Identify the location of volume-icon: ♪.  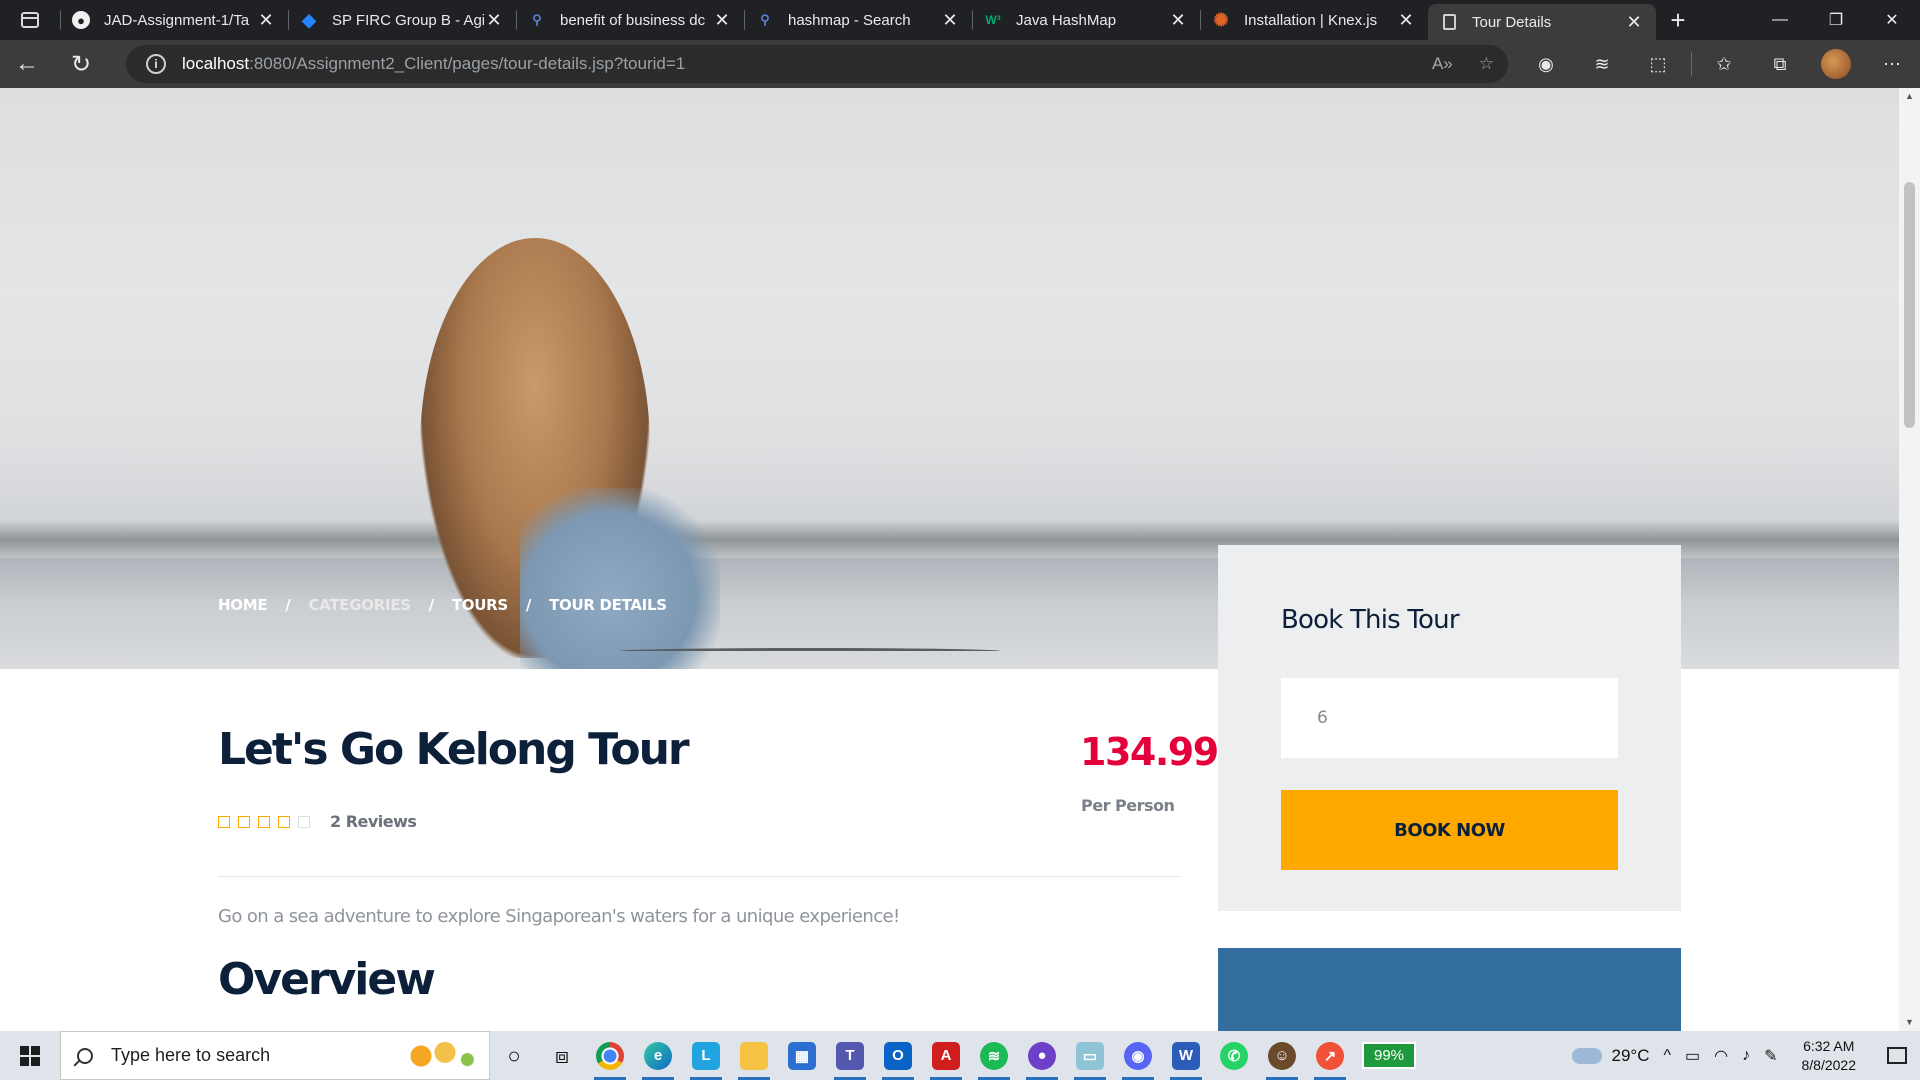
(1746, 1056).